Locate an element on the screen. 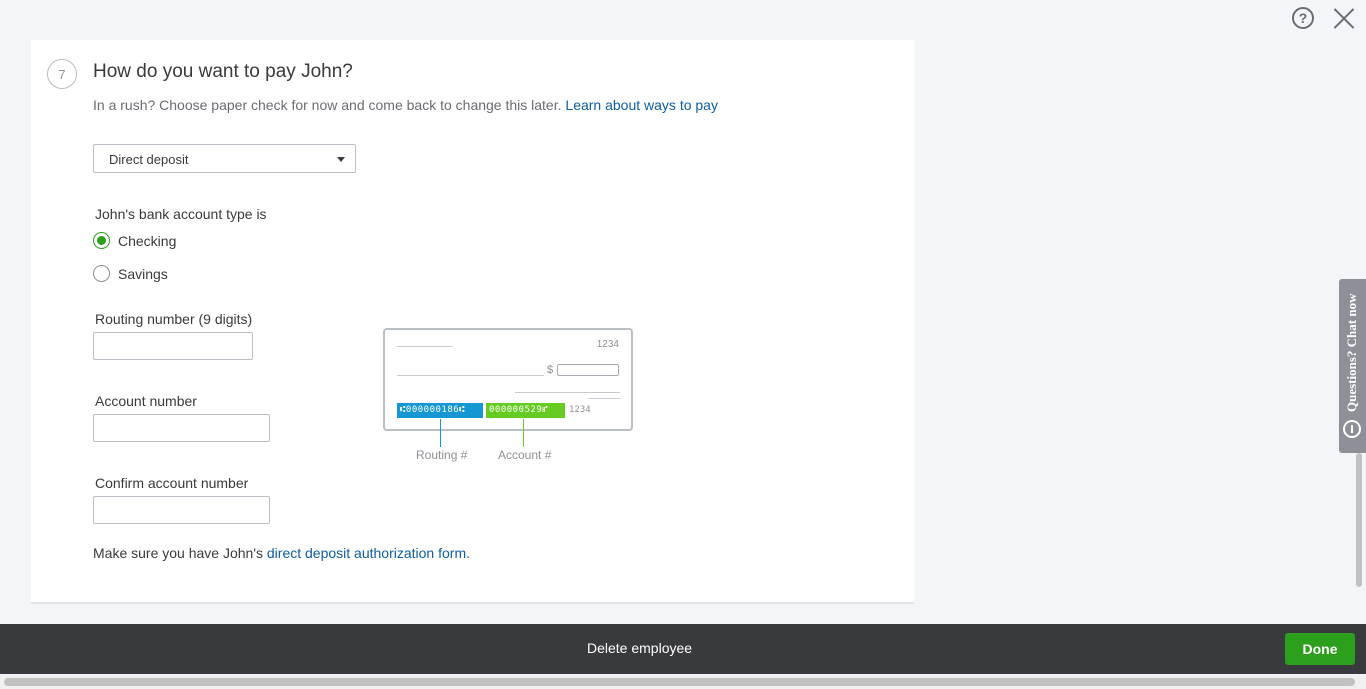  confirm-account-number-label: Confirm account number is located at coordinates (172, 483).